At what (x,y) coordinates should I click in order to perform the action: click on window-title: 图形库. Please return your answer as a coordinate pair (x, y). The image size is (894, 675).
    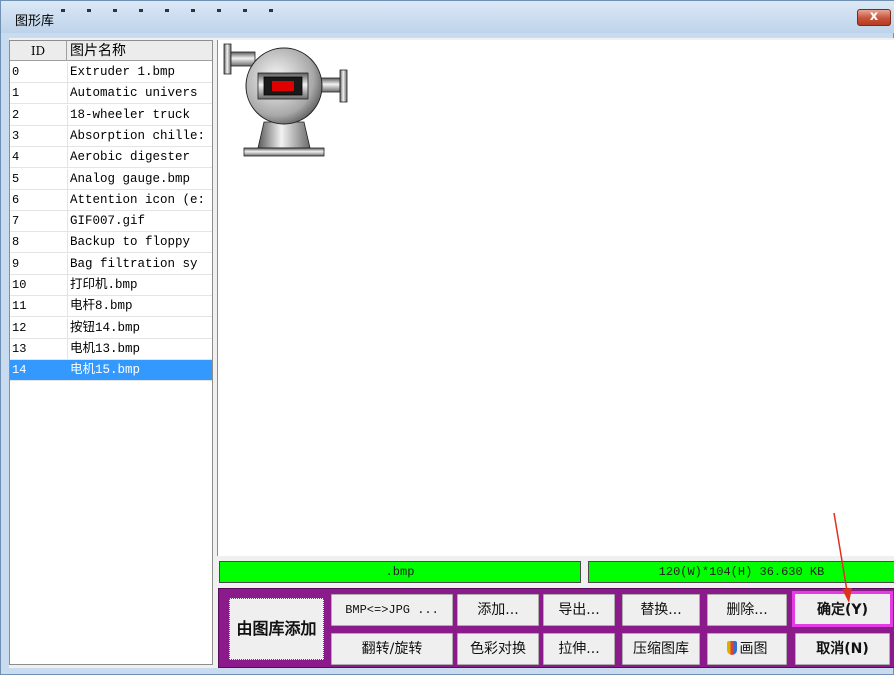
    Looking at the image, I should click on (35, 21).